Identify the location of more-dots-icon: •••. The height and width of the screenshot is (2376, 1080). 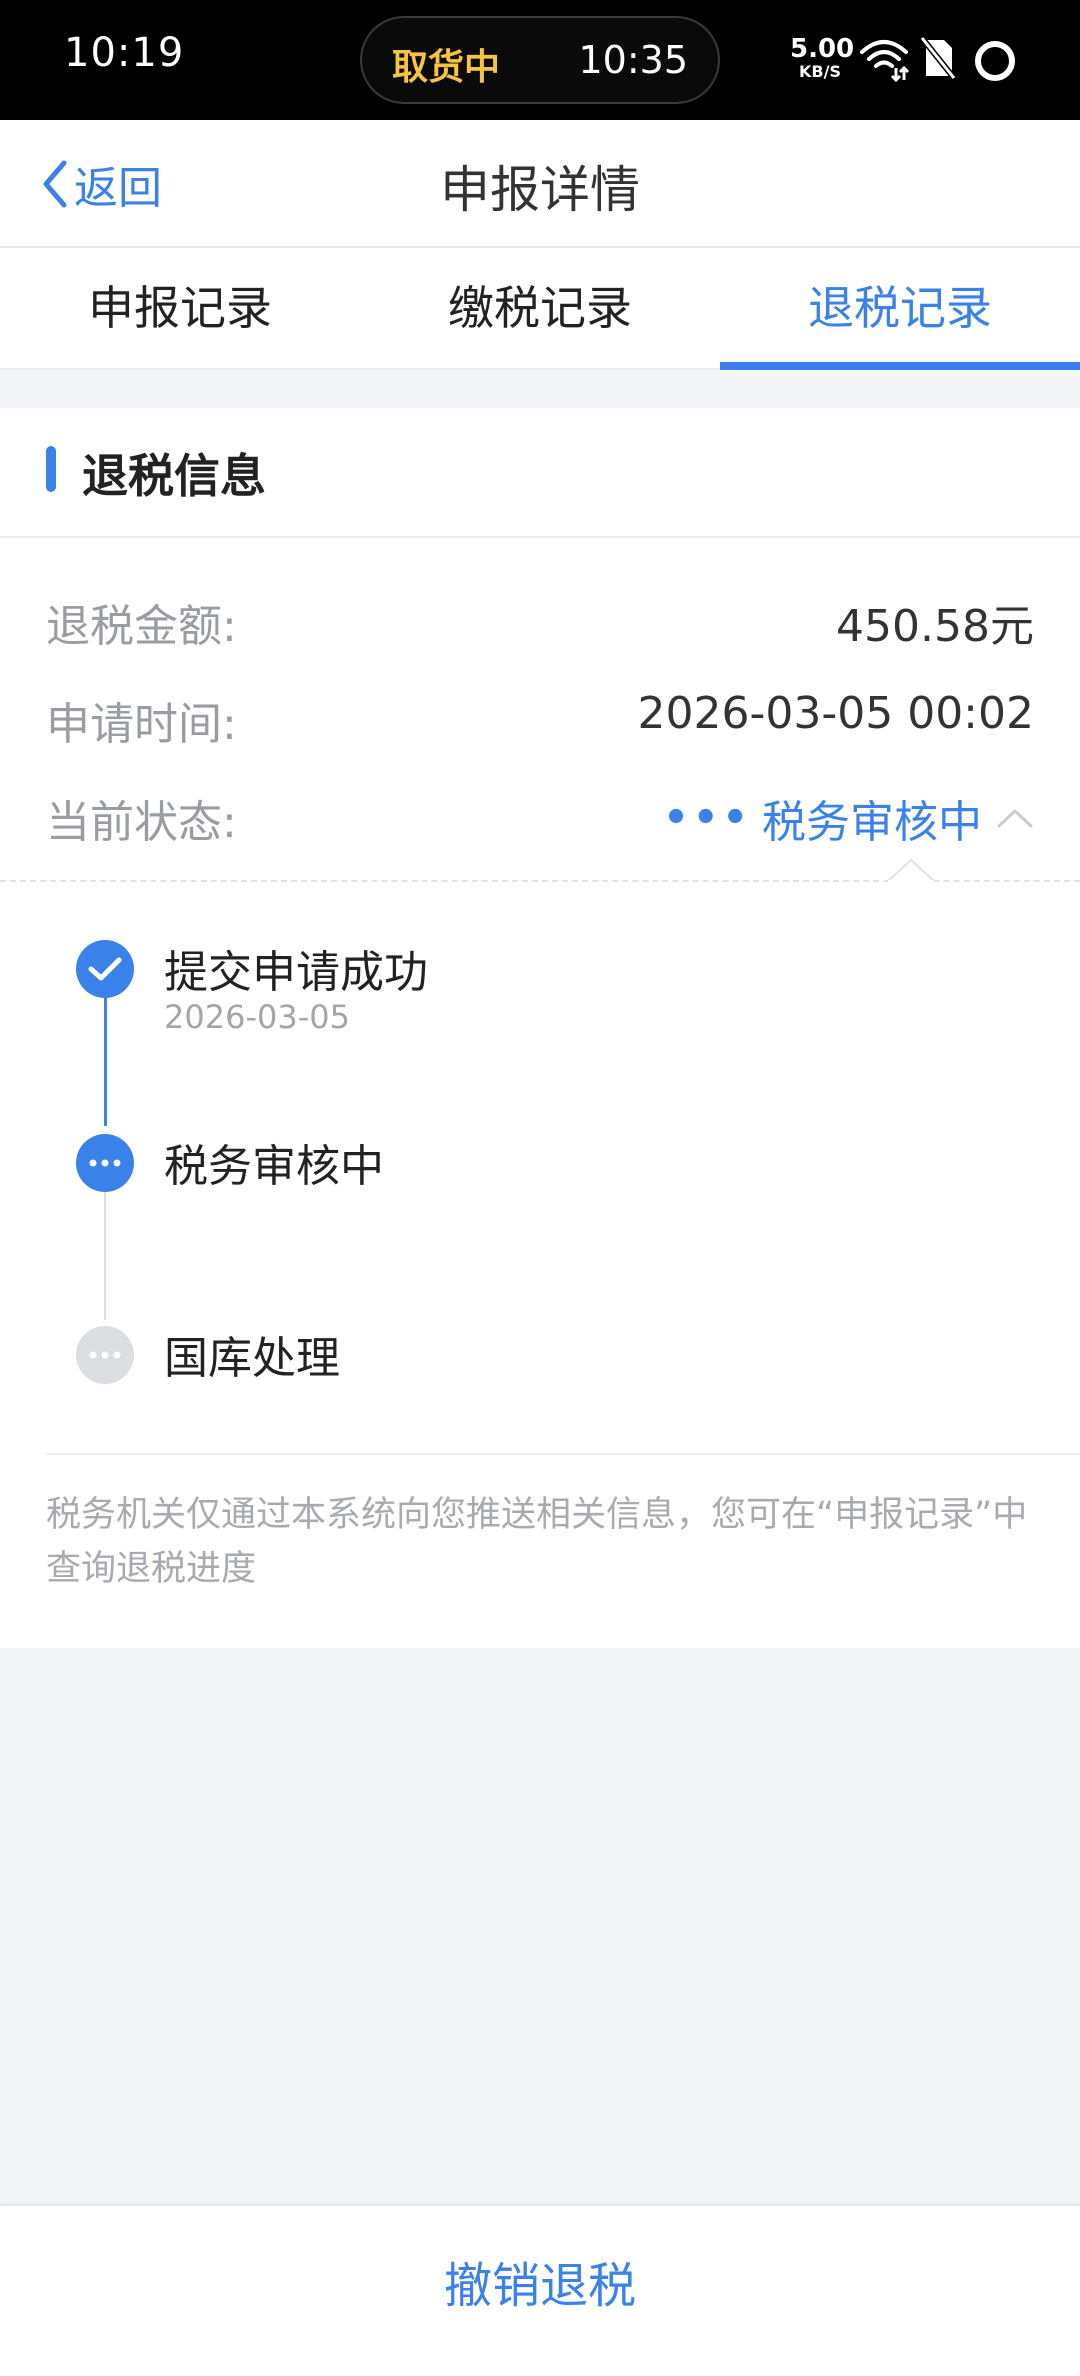
(707, 818).